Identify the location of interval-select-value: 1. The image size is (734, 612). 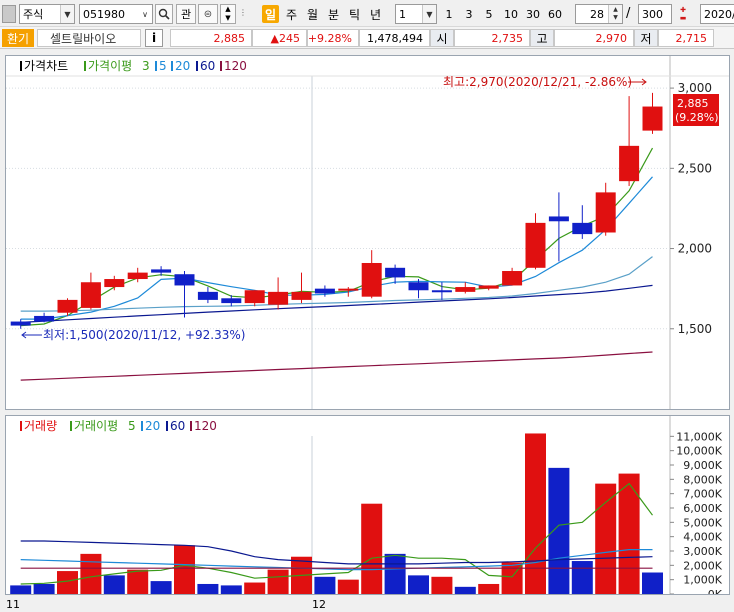
(402, 14).